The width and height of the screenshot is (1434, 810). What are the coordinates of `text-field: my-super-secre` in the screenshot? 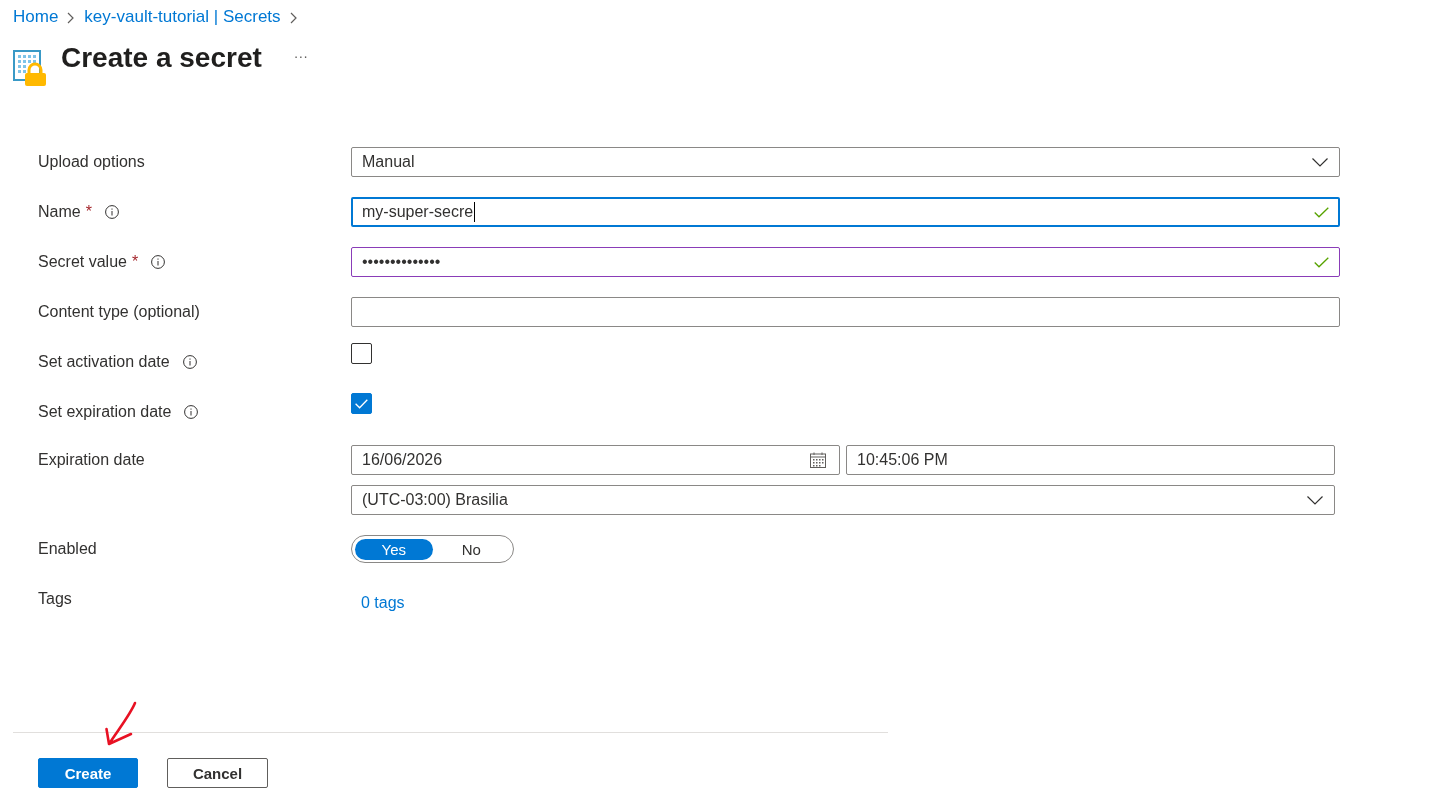 It's located at (845, 212).